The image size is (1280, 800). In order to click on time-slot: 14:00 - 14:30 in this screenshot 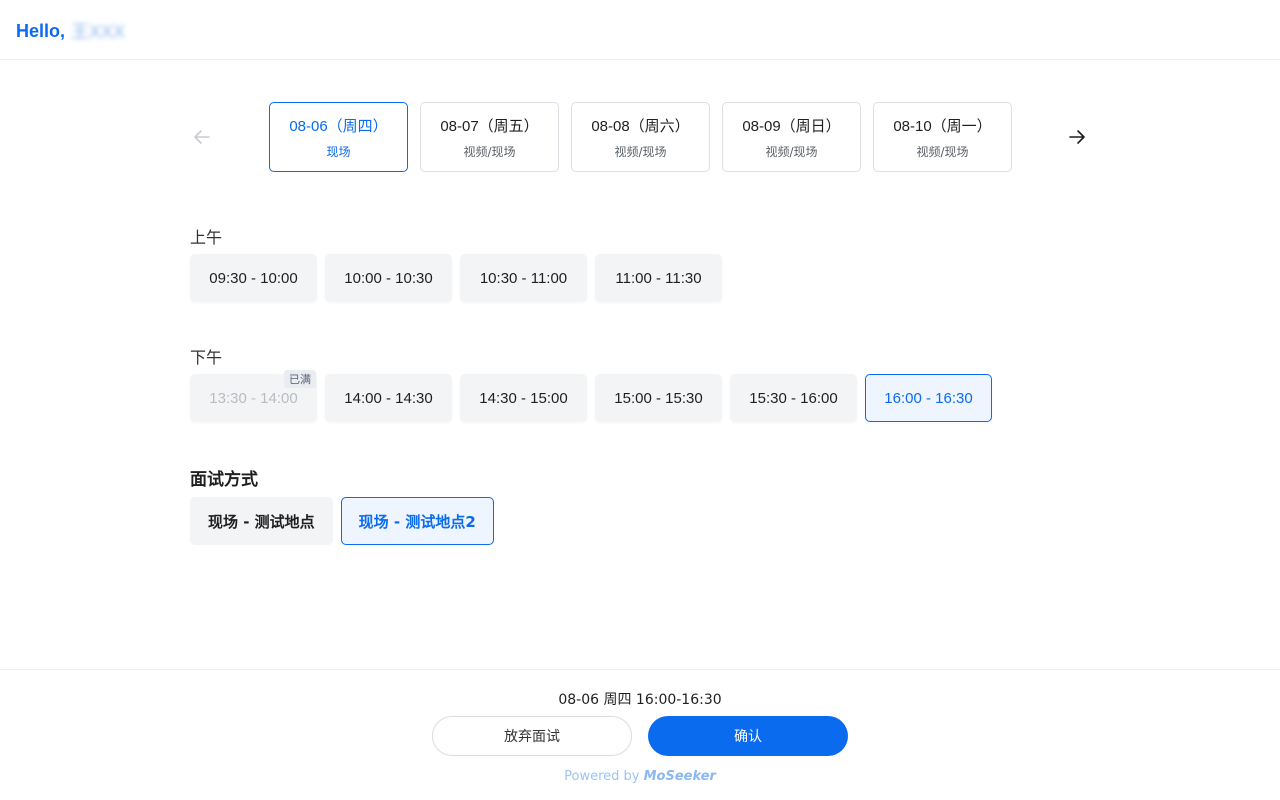, I will do `click(388, 398)`.